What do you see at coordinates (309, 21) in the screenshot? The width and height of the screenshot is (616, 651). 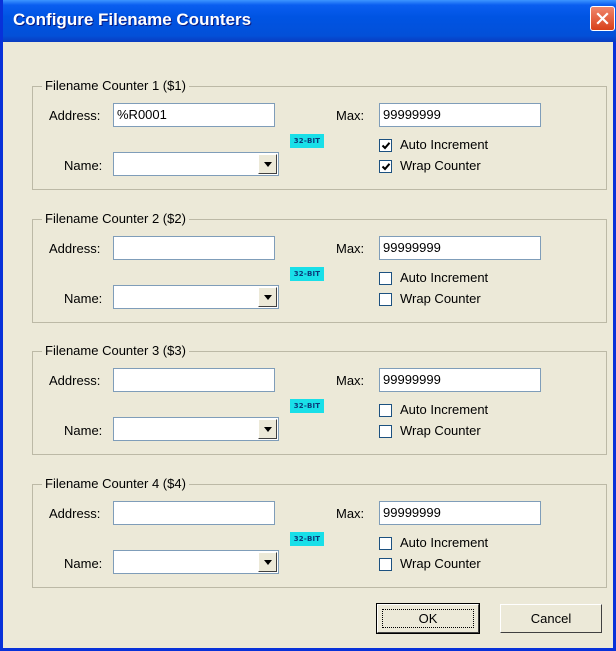 I see `title-bar: Configure Filename Counters` at bounding box center [309, 21].